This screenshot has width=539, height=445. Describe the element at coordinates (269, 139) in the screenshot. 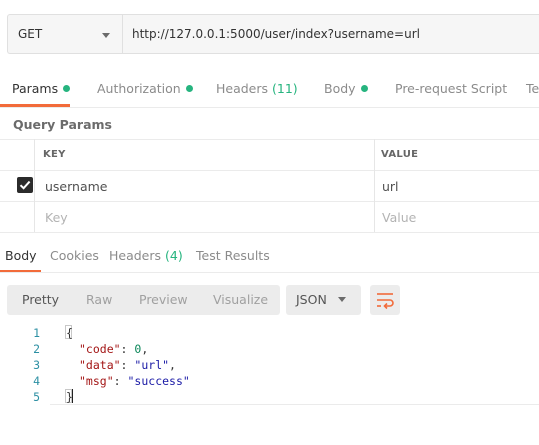

I see `table-top-border` at that location.